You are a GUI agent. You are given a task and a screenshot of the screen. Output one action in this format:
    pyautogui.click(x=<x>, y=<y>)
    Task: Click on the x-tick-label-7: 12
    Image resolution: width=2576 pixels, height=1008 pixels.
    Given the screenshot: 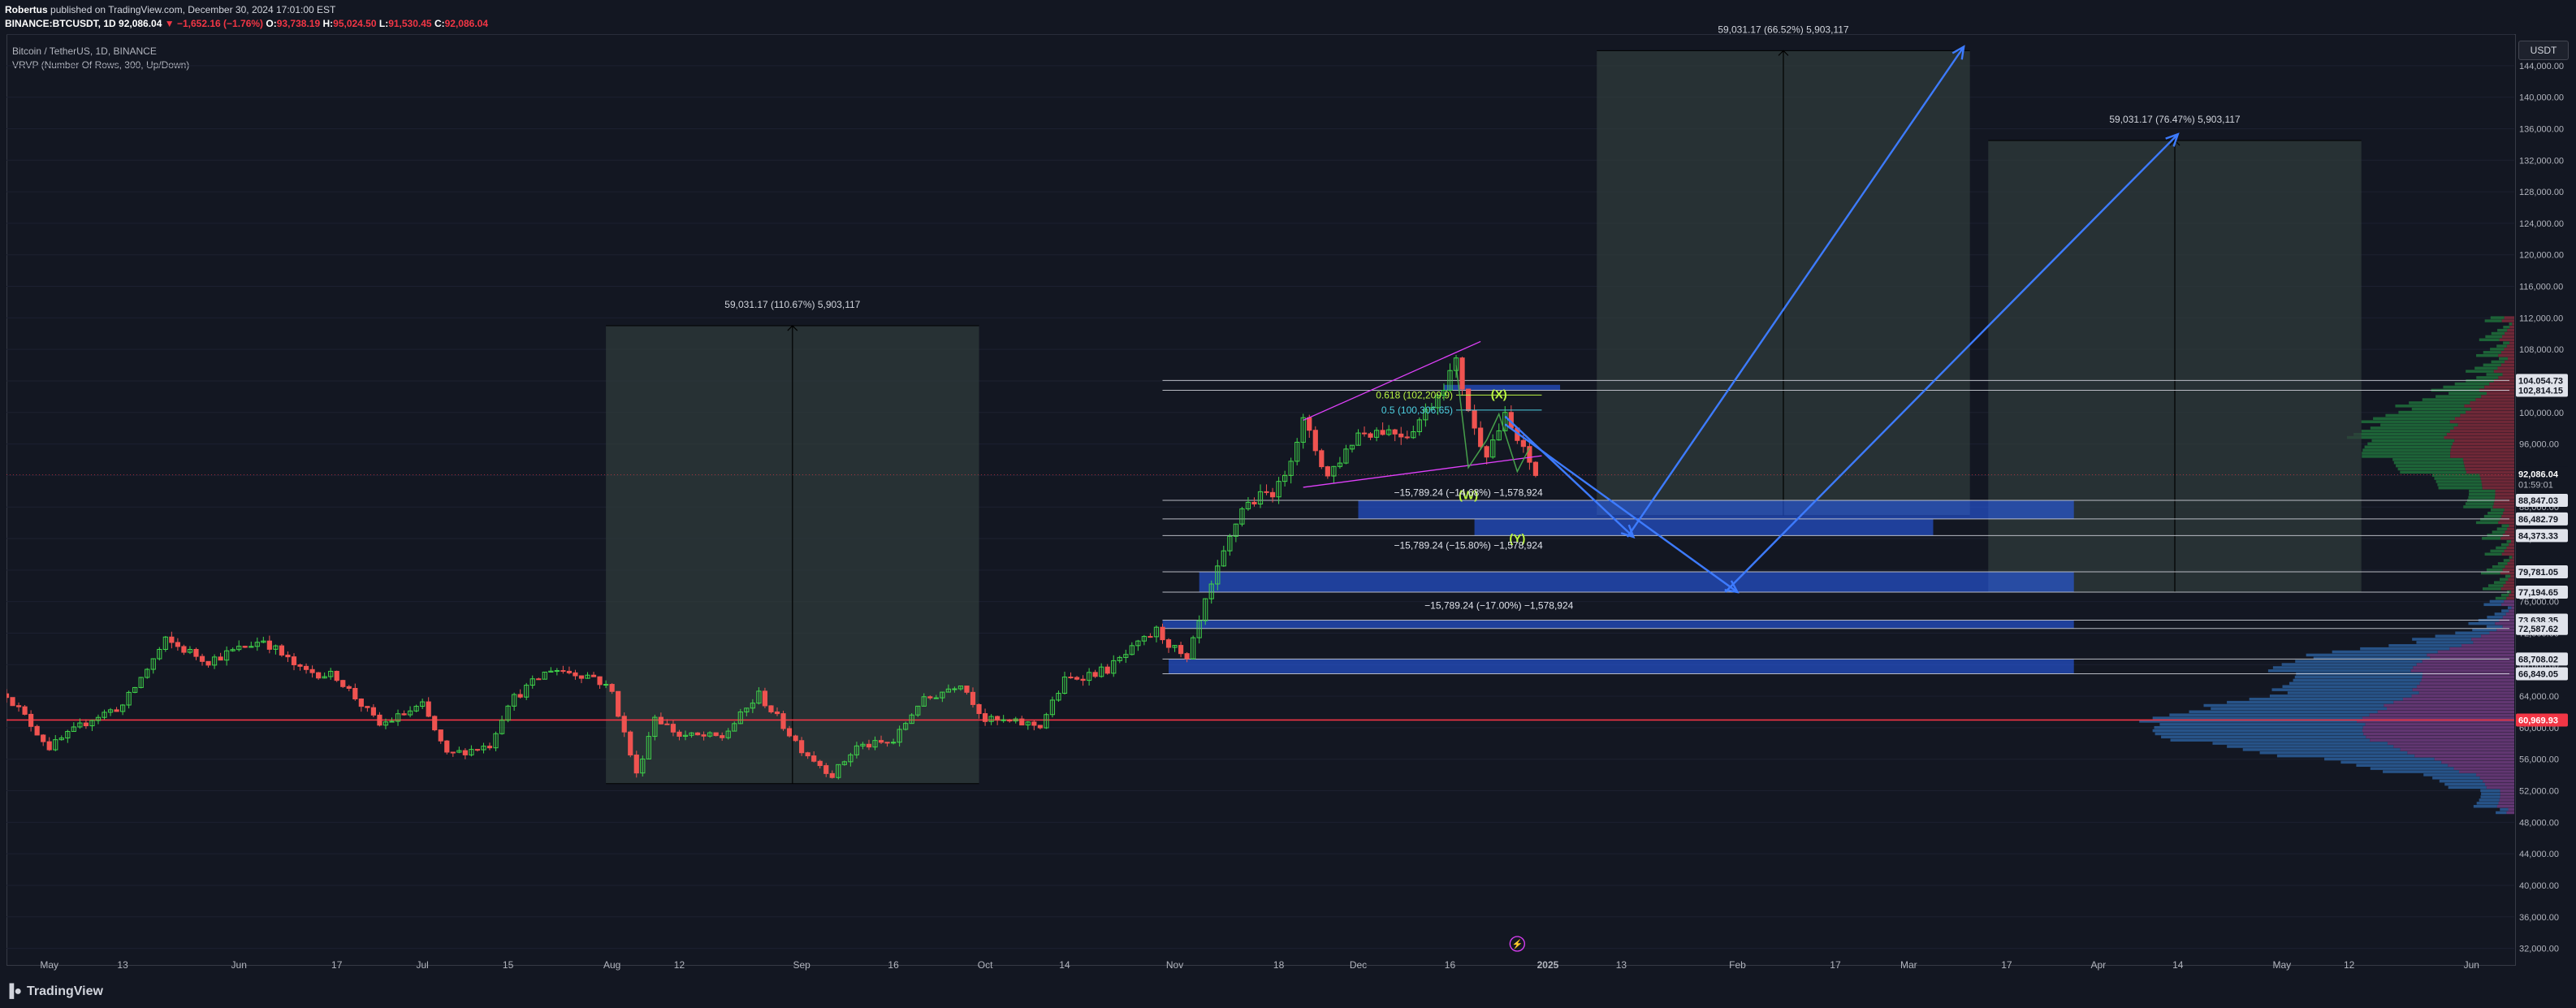 What is the action you would take?
    pyautogui.click(x=680, y=965)
    